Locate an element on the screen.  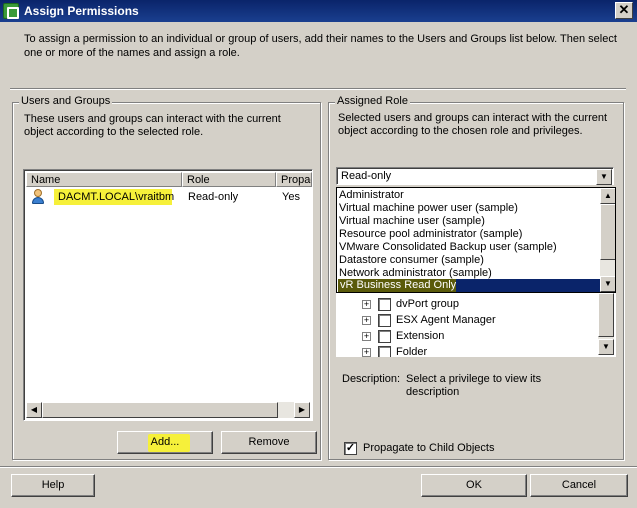
dropdown-option-selected: vR Business Read Only is located at coordinates (469, 285).